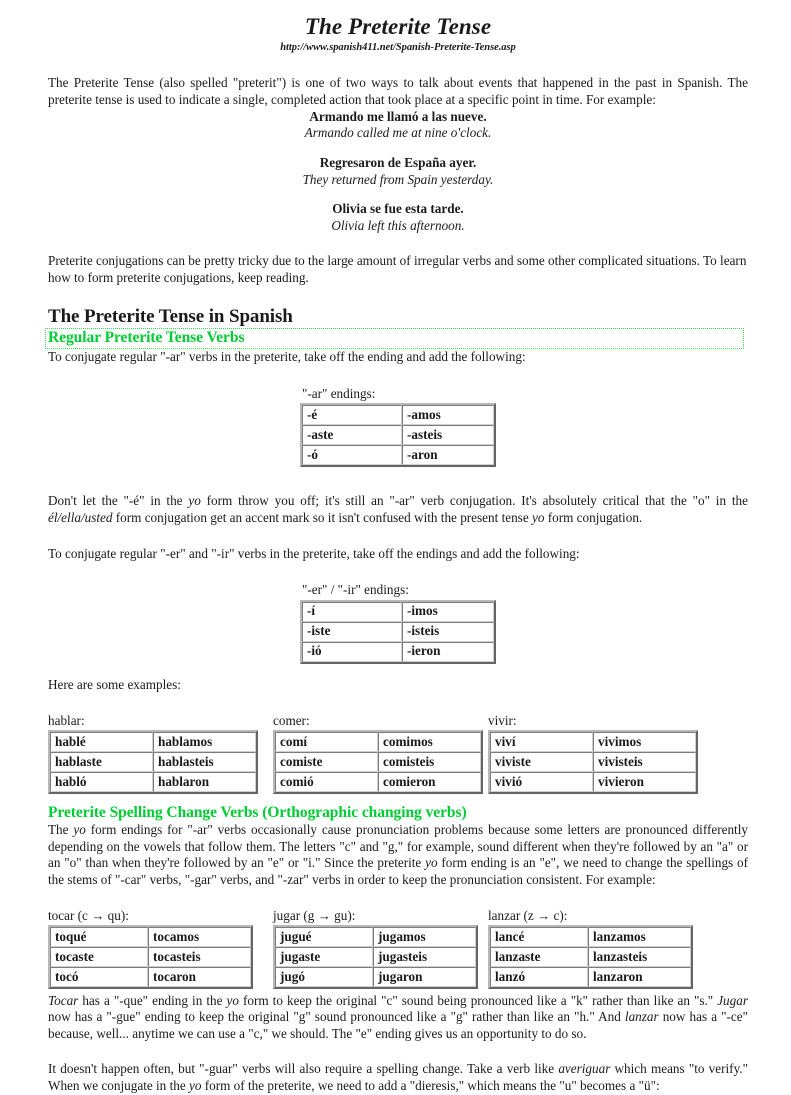  Describe the element at coordinates (639, 977) in the screenshot. I see `table-cell: lanzaron` at that location.